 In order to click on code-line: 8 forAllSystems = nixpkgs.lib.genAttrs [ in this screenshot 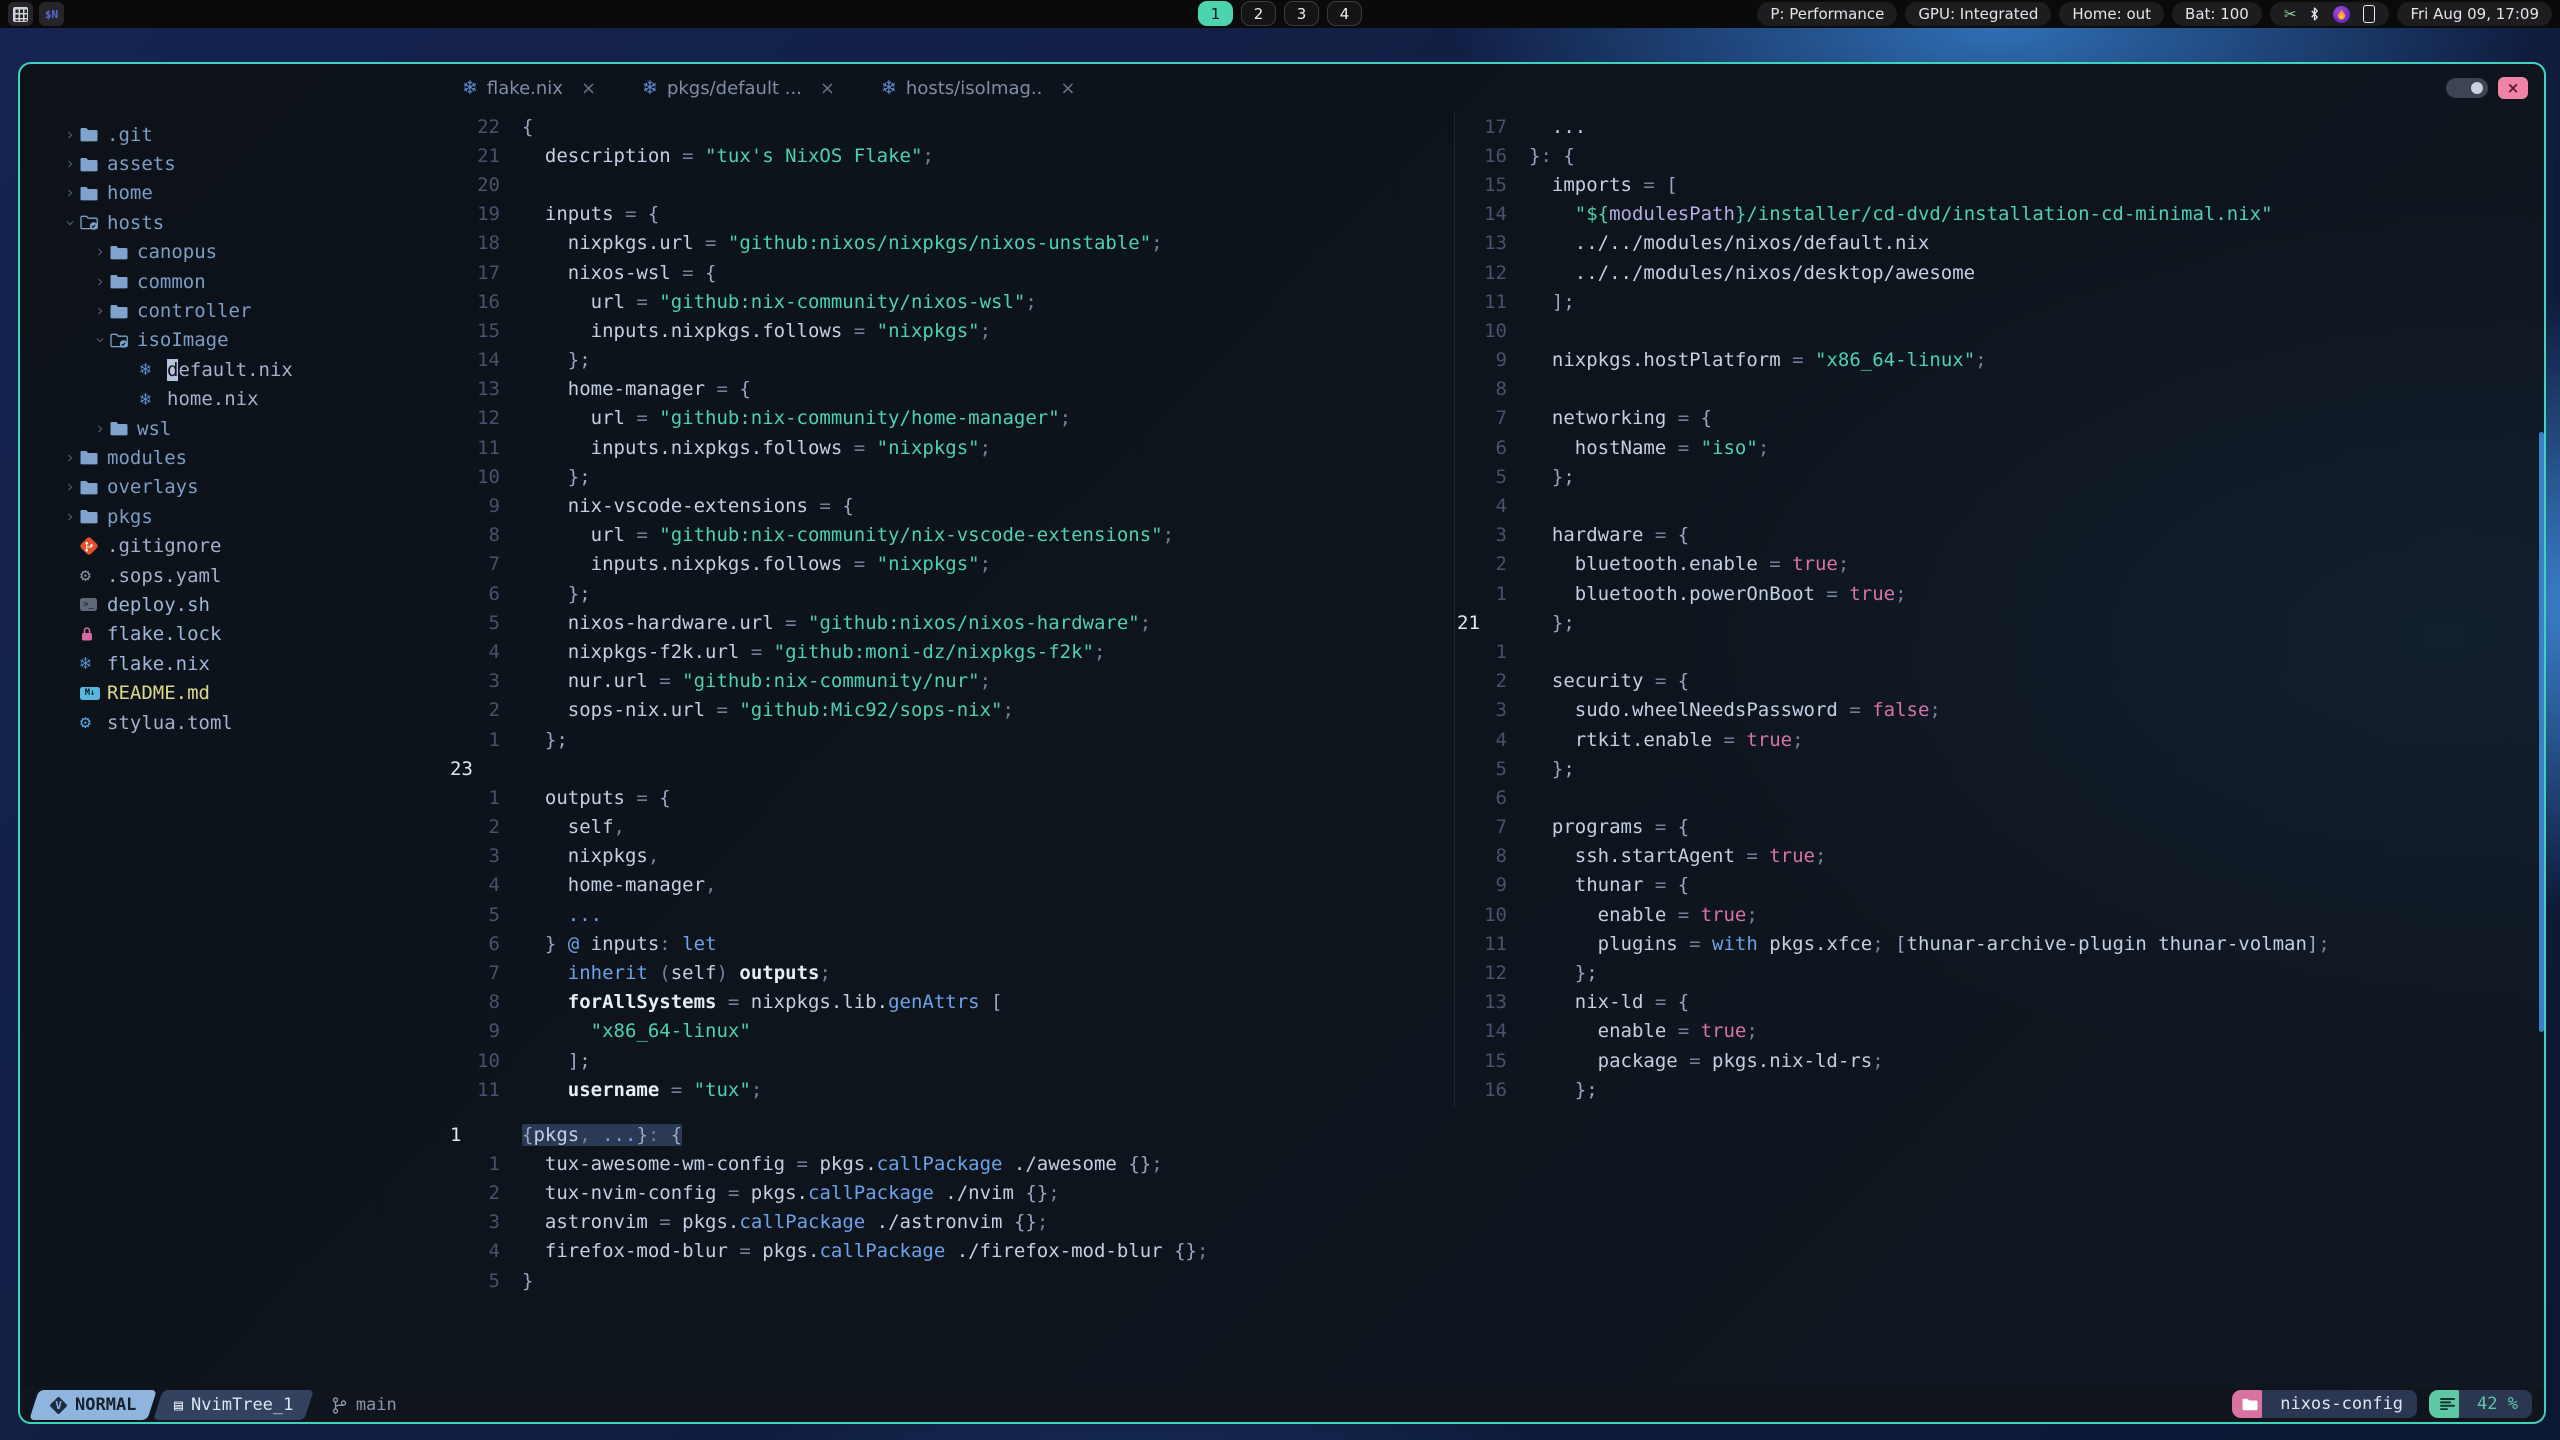, I will do `click(951, 1002)`.